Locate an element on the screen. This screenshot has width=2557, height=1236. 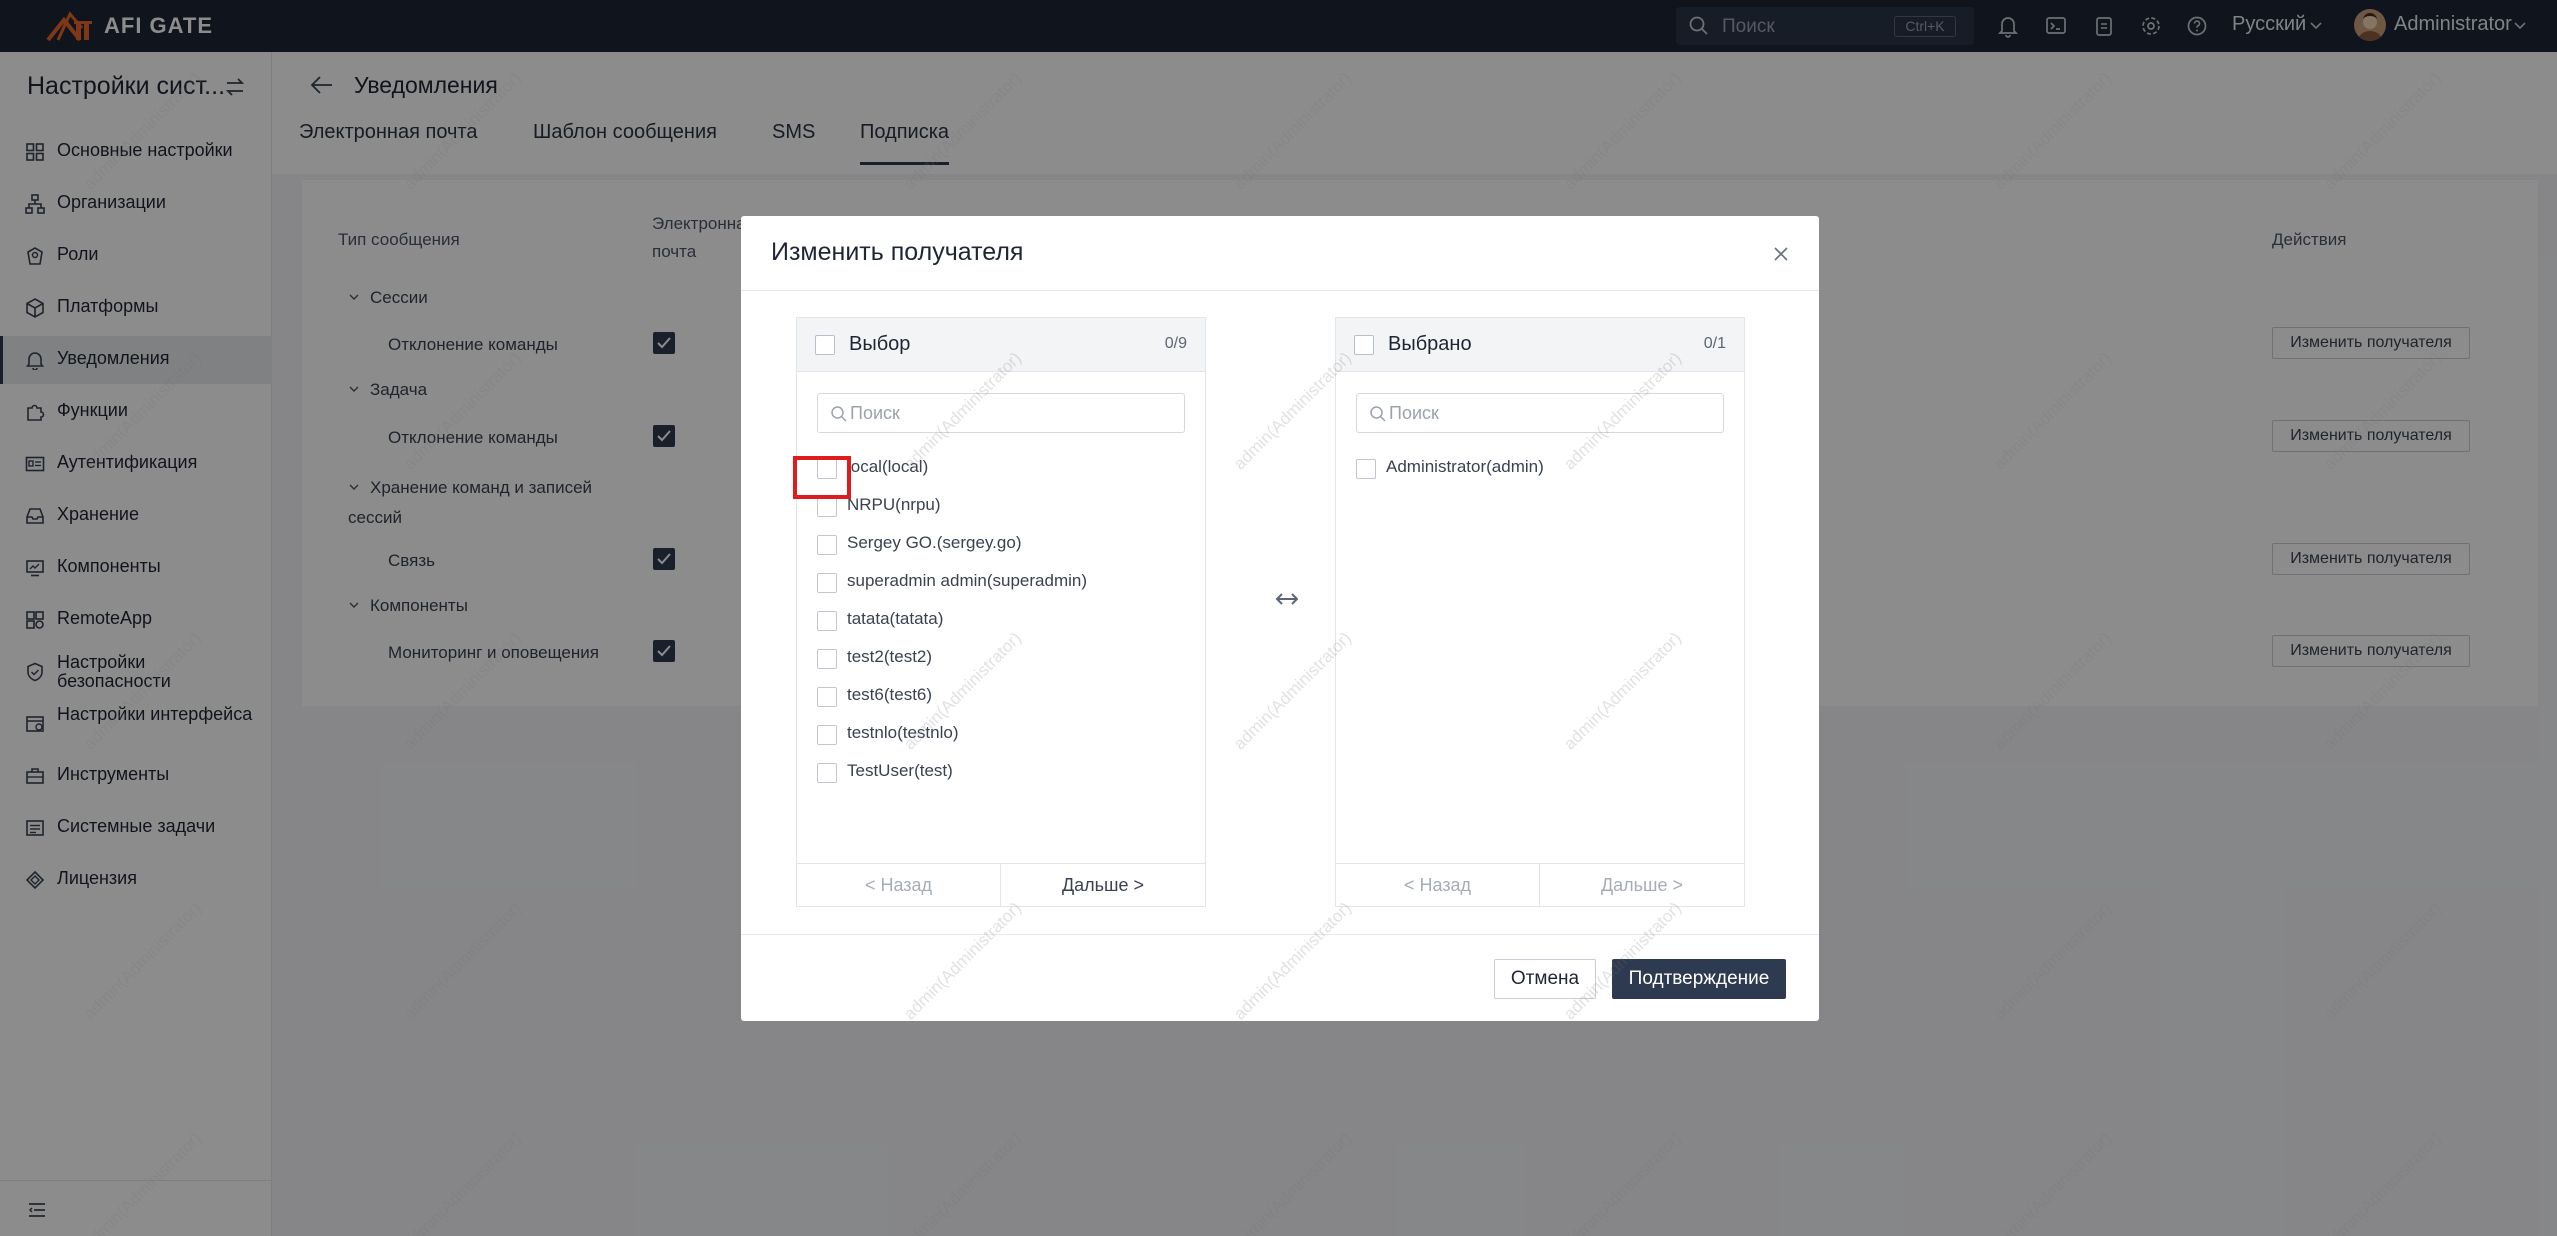
close-icon is located at coordinates (1781, 254).